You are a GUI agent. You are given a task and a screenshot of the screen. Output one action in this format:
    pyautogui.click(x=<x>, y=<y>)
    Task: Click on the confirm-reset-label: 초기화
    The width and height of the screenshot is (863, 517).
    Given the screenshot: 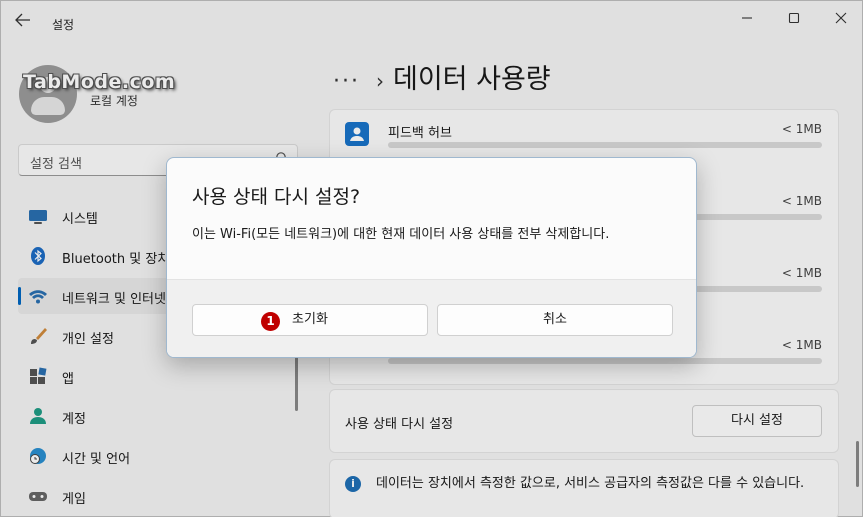 What is the action you would take?
    pyautogui.click(x=310, y=319)
    